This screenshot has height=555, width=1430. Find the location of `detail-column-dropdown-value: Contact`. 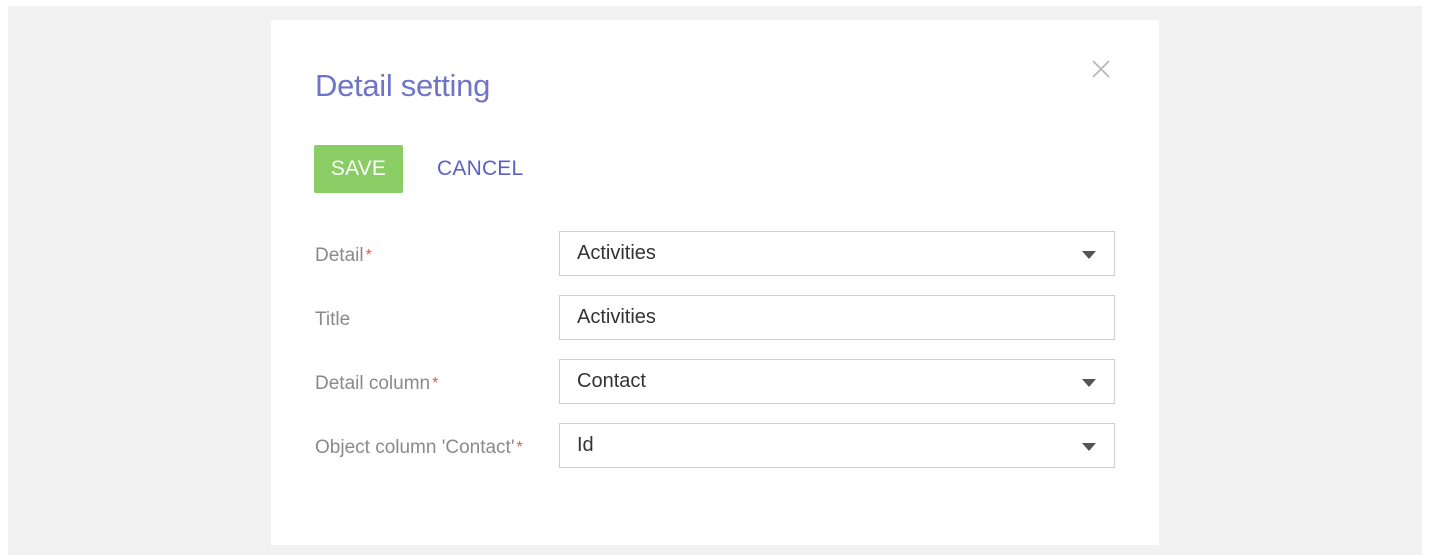

detail-column-dropdown-value: Contact is located at coordinates (611, 381).